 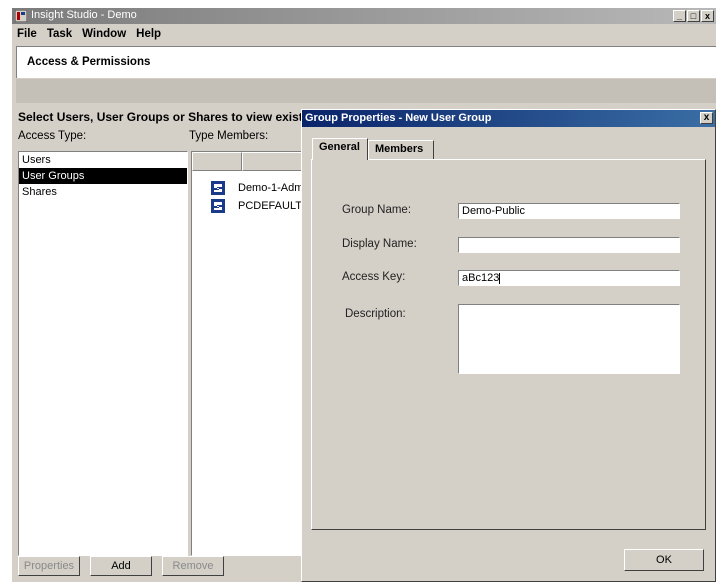 I want to click on menu-help: Help, so click(x=148, y=35).